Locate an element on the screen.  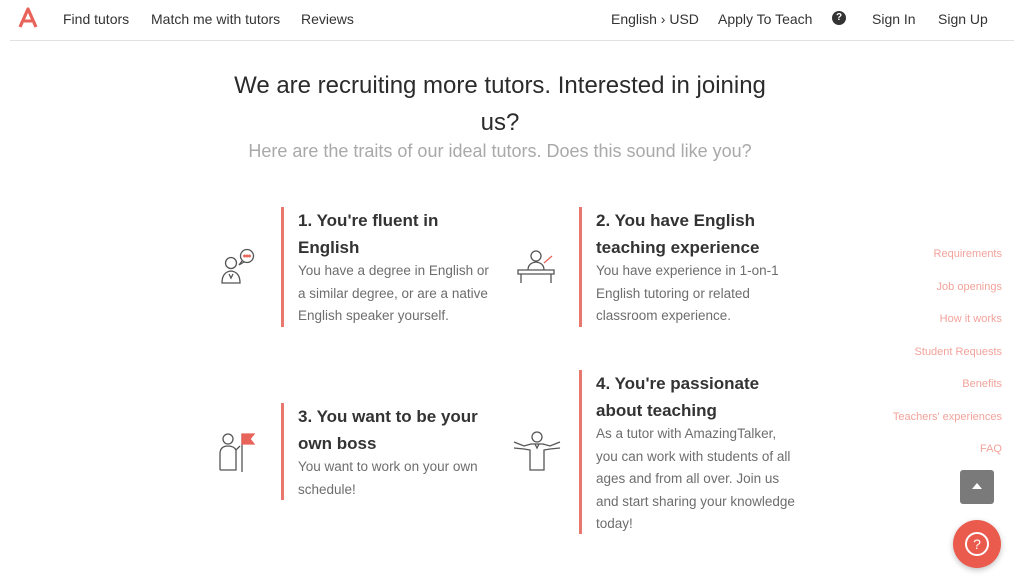
sign-in-link: Sign In is located at coordinates (894, 19).